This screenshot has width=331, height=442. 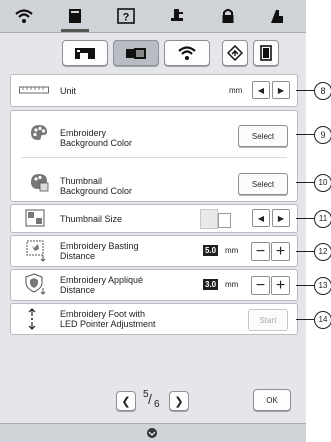 What do you see at coordinates (260, 251) in the screenshot?
I see `basting-minus-button: −` at bounding box center [260, 251].